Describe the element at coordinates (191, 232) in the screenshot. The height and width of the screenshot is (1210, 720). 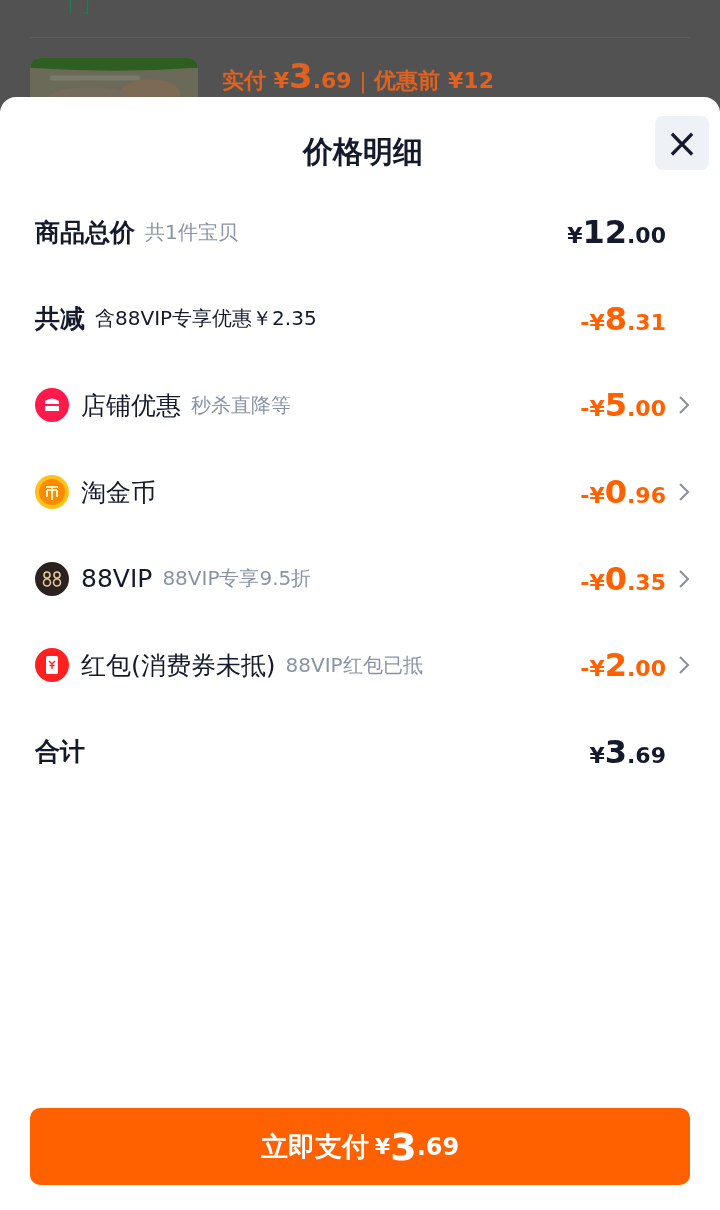
I see `row-note: 共1件宝贝` at that location.